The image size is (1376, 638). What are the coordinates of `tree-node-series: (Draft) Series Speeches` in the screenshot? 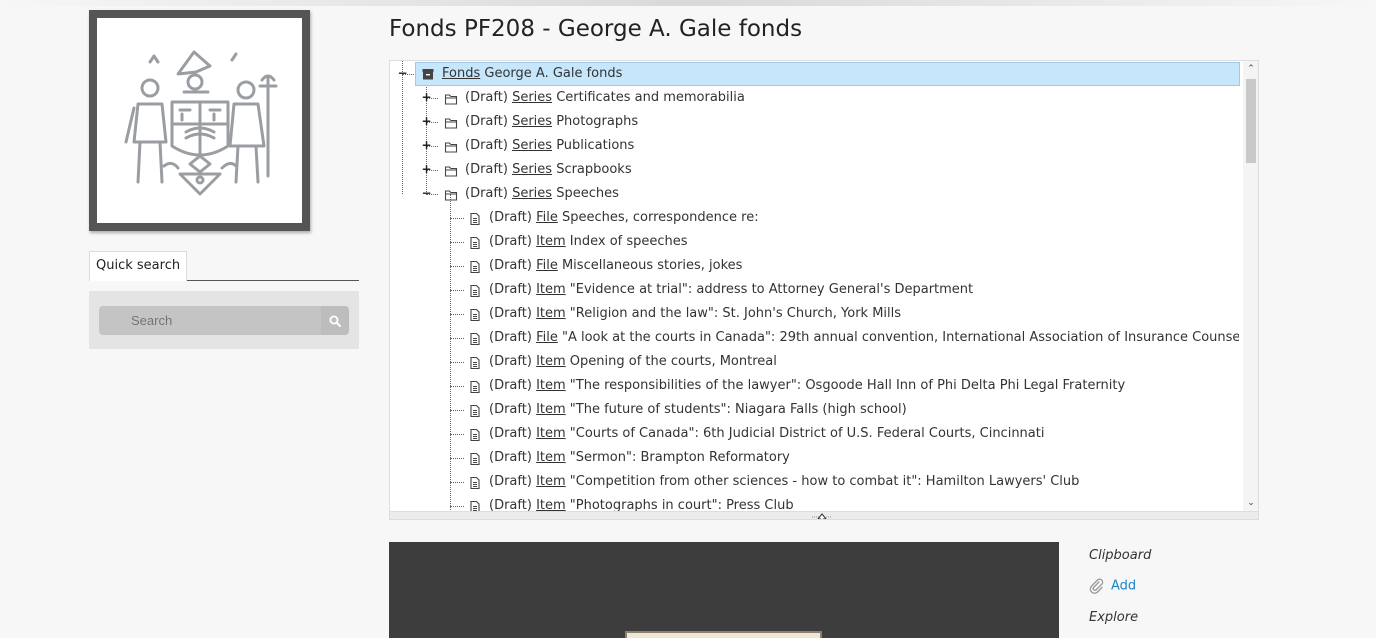 It's located at (542, 194).